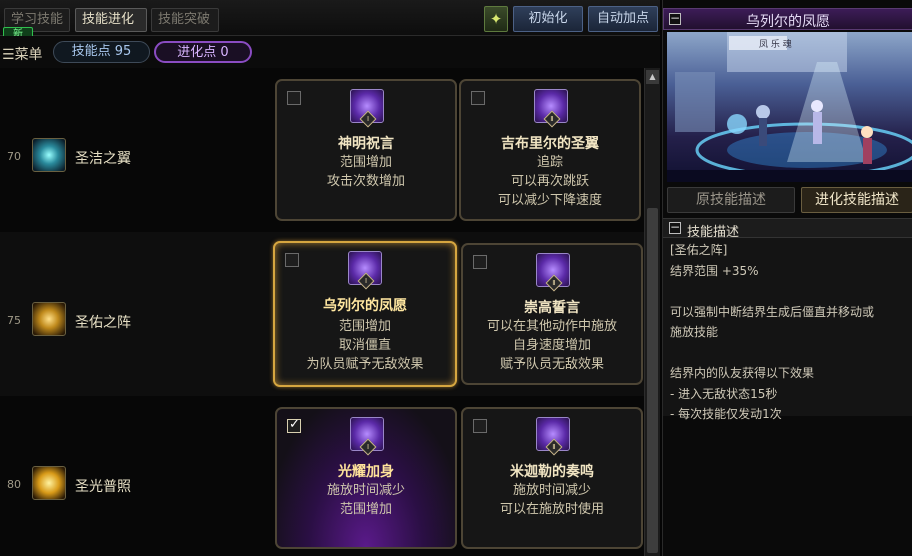 The width and height of the screenshot is (912, 556). Describe the element at coordinates (552, 472) in the screenshot. I see `option-title: 米迦勒的奏鸣` at that location.